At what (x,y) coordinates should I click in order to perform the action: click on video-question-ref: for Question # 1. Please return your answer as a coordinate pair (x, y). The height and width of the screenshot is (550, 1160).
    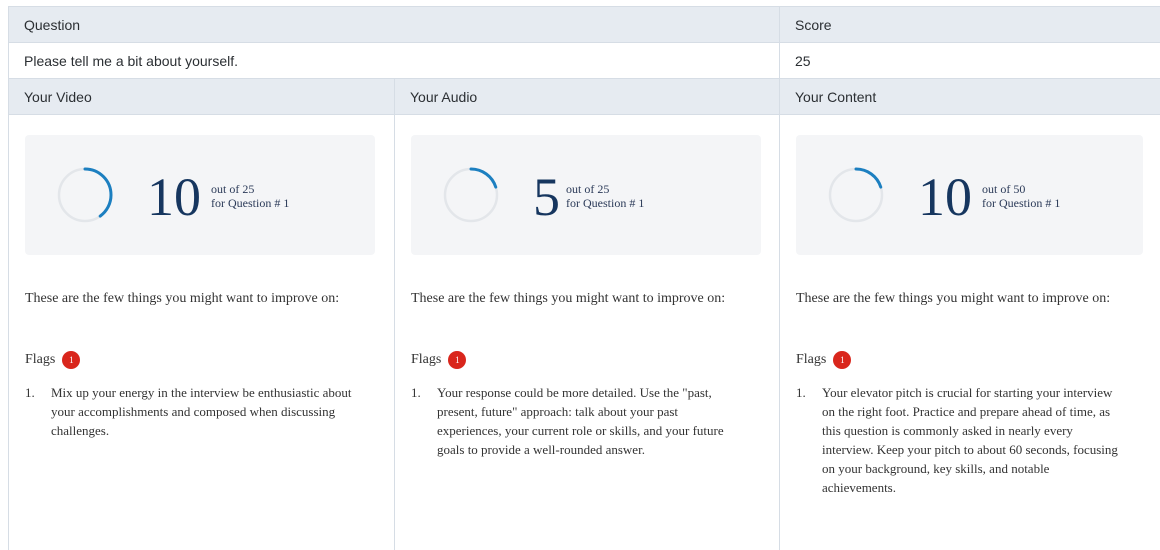
    Looking at the image, I should click on (250, 203).